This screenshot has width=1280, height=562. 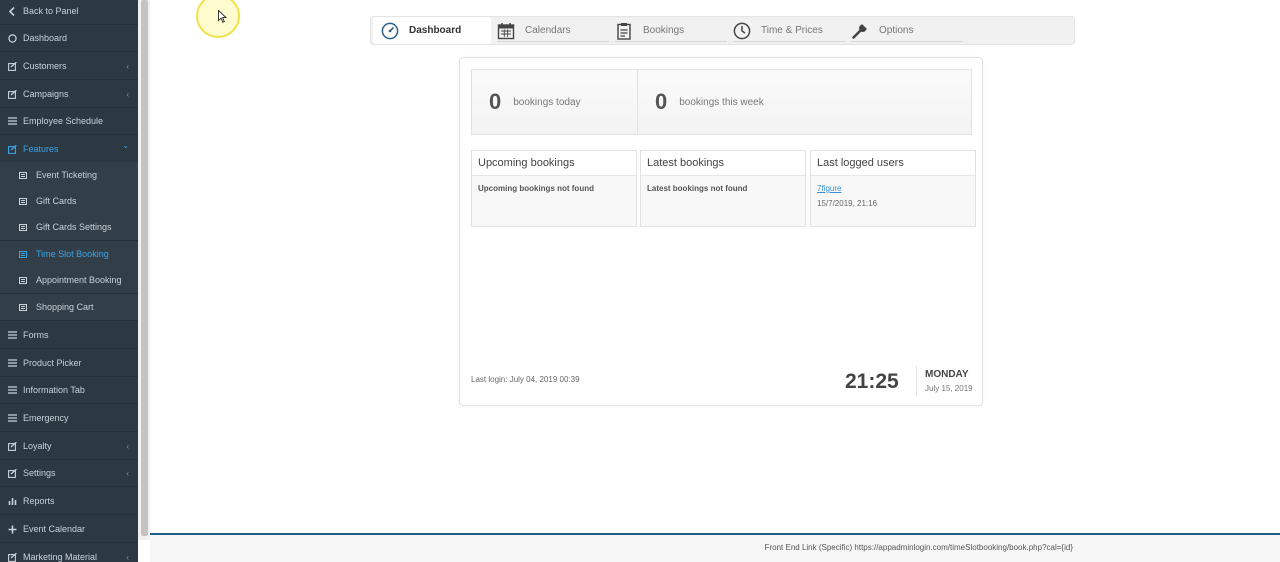 What do you see at coordinates (45, 38) in the screenshot?
I see `sidebar-item-label: Dashboard` at bounding box center [45, 38].